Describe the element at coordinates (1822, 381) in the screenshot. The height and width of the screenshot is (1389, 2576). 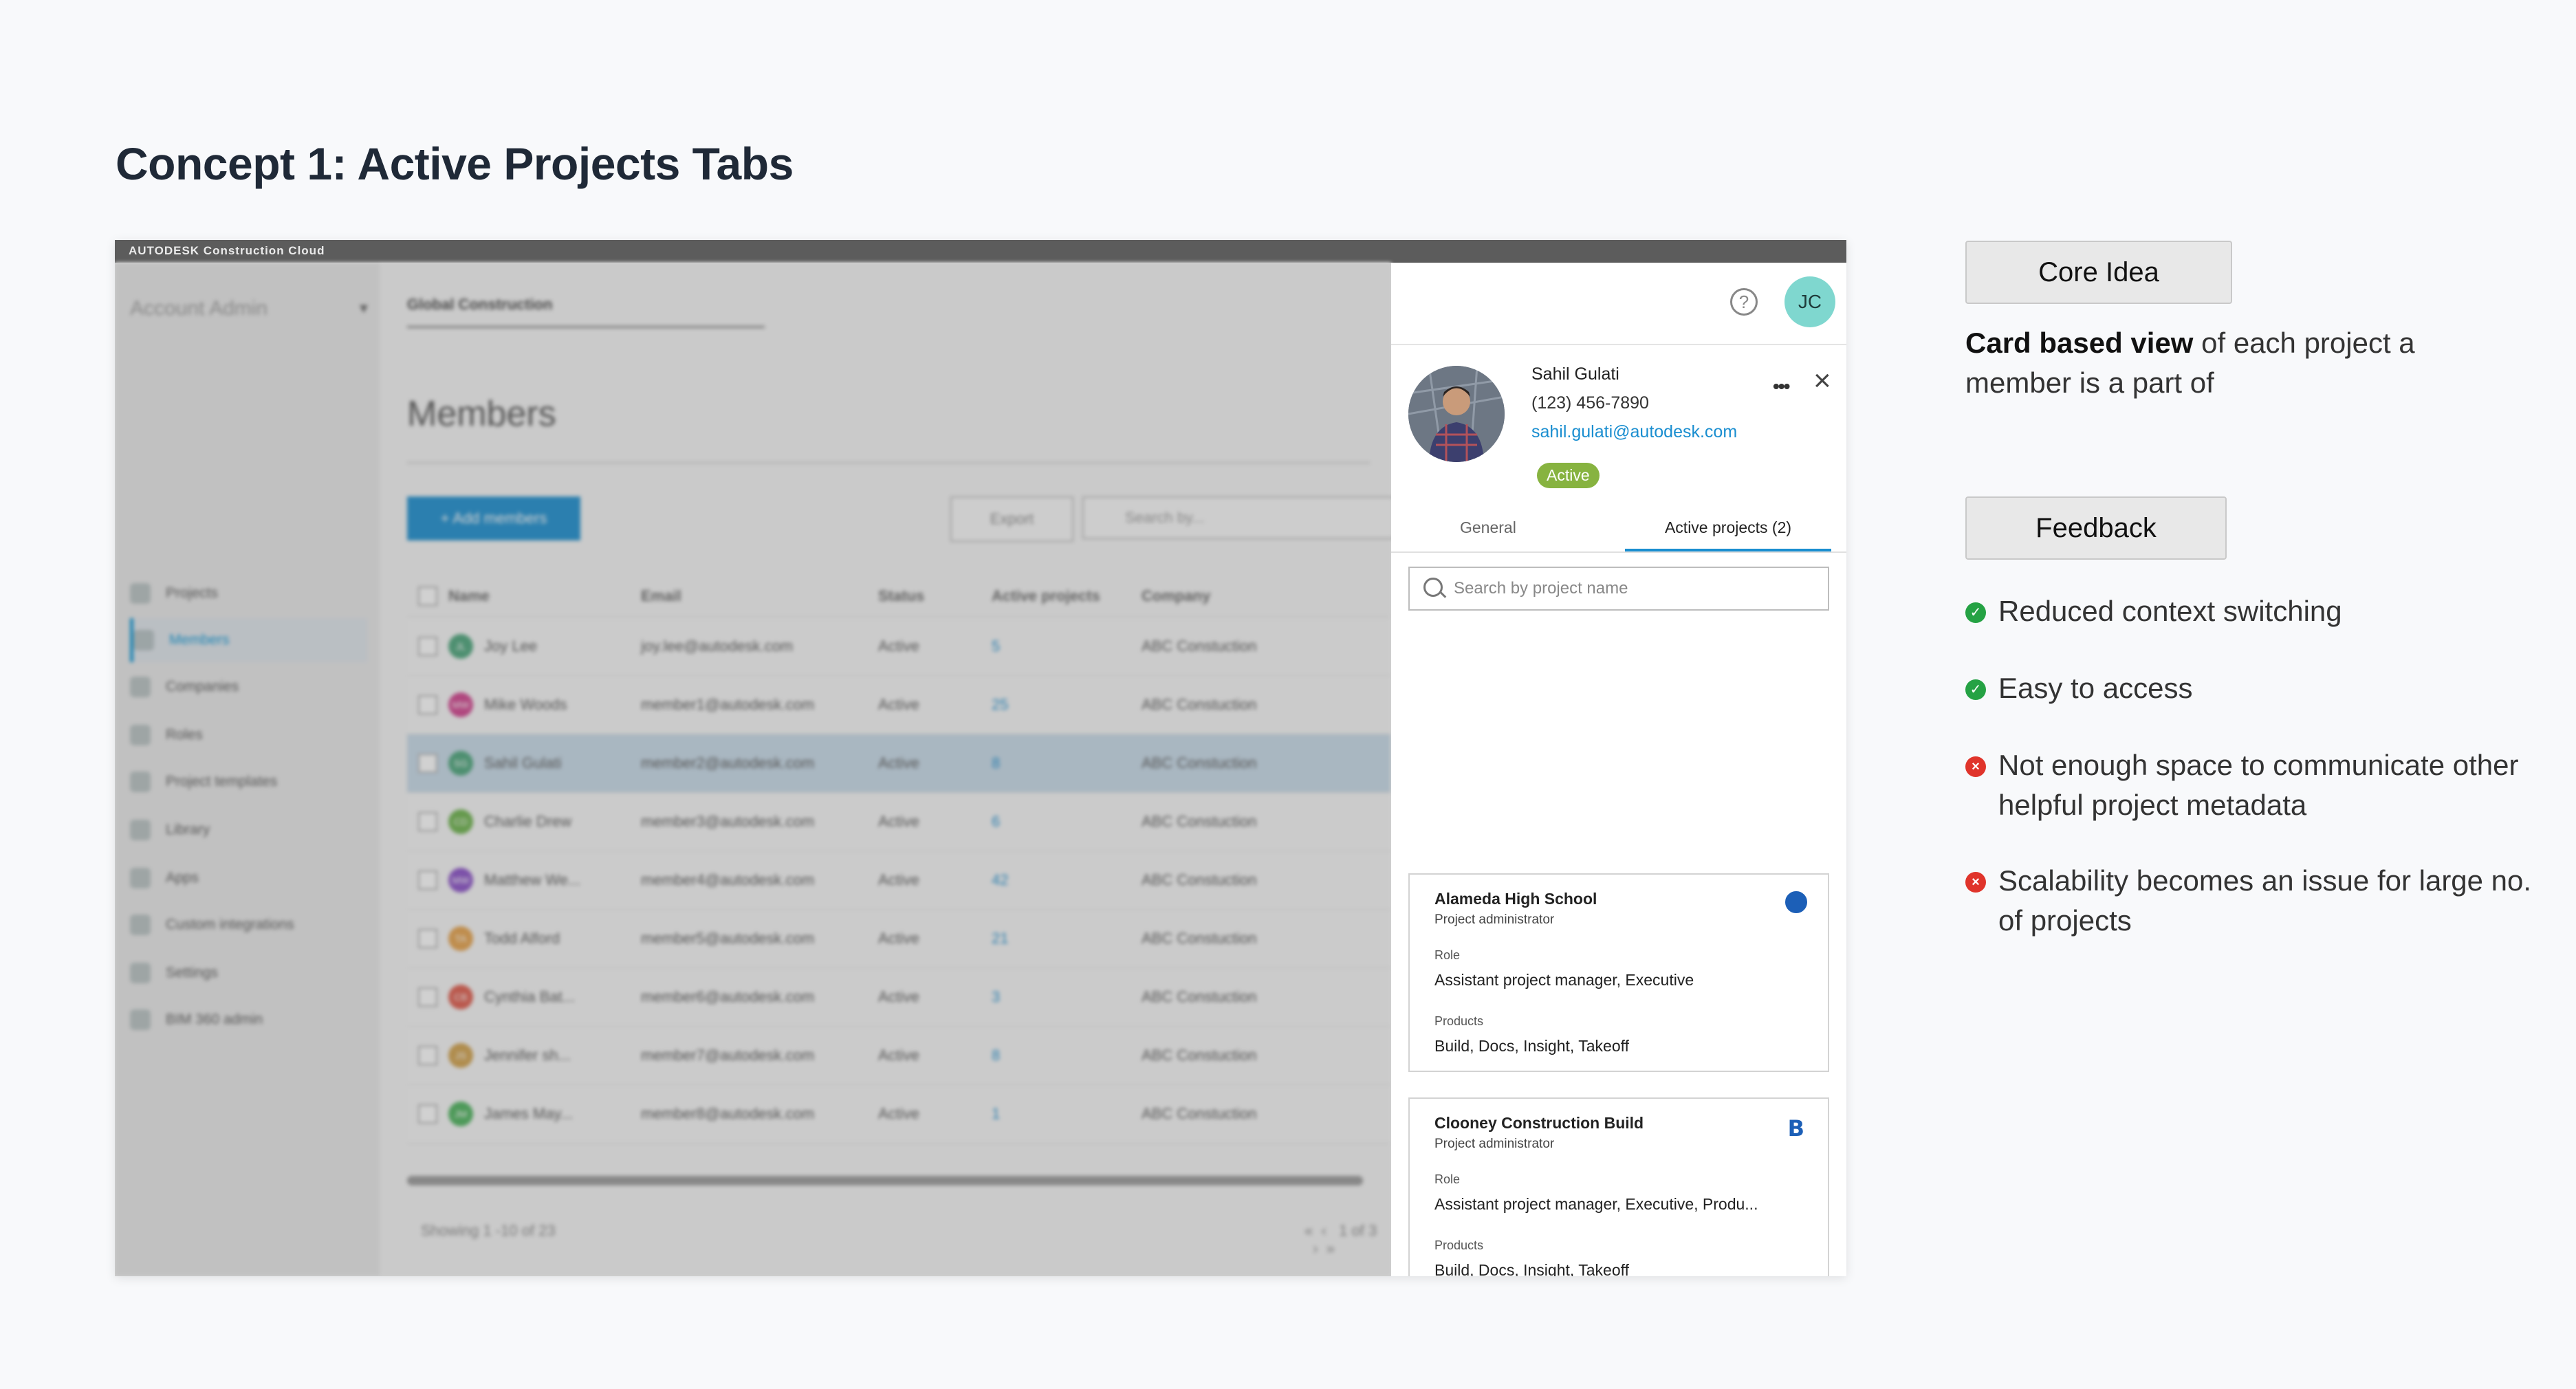
I see `close-icon: ×` at that location.